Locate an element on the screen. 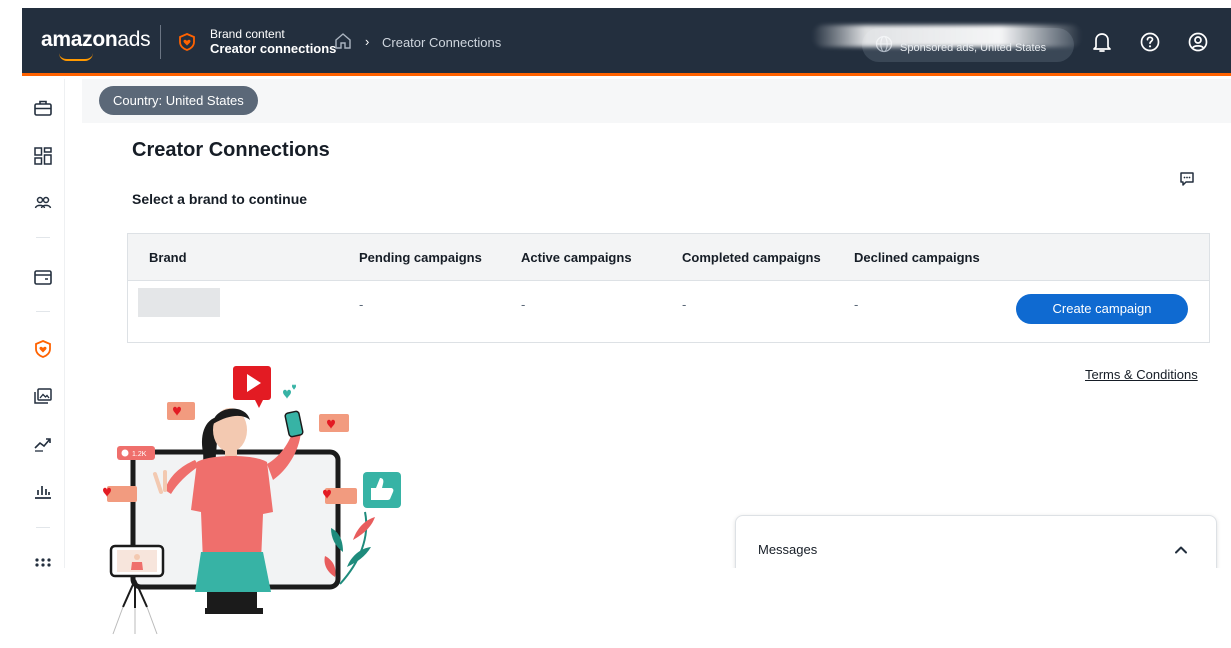 The width and height of the screenshot is (1231, 648). column-header-pending: Pending campaigns is located at coordinates (420, 257).